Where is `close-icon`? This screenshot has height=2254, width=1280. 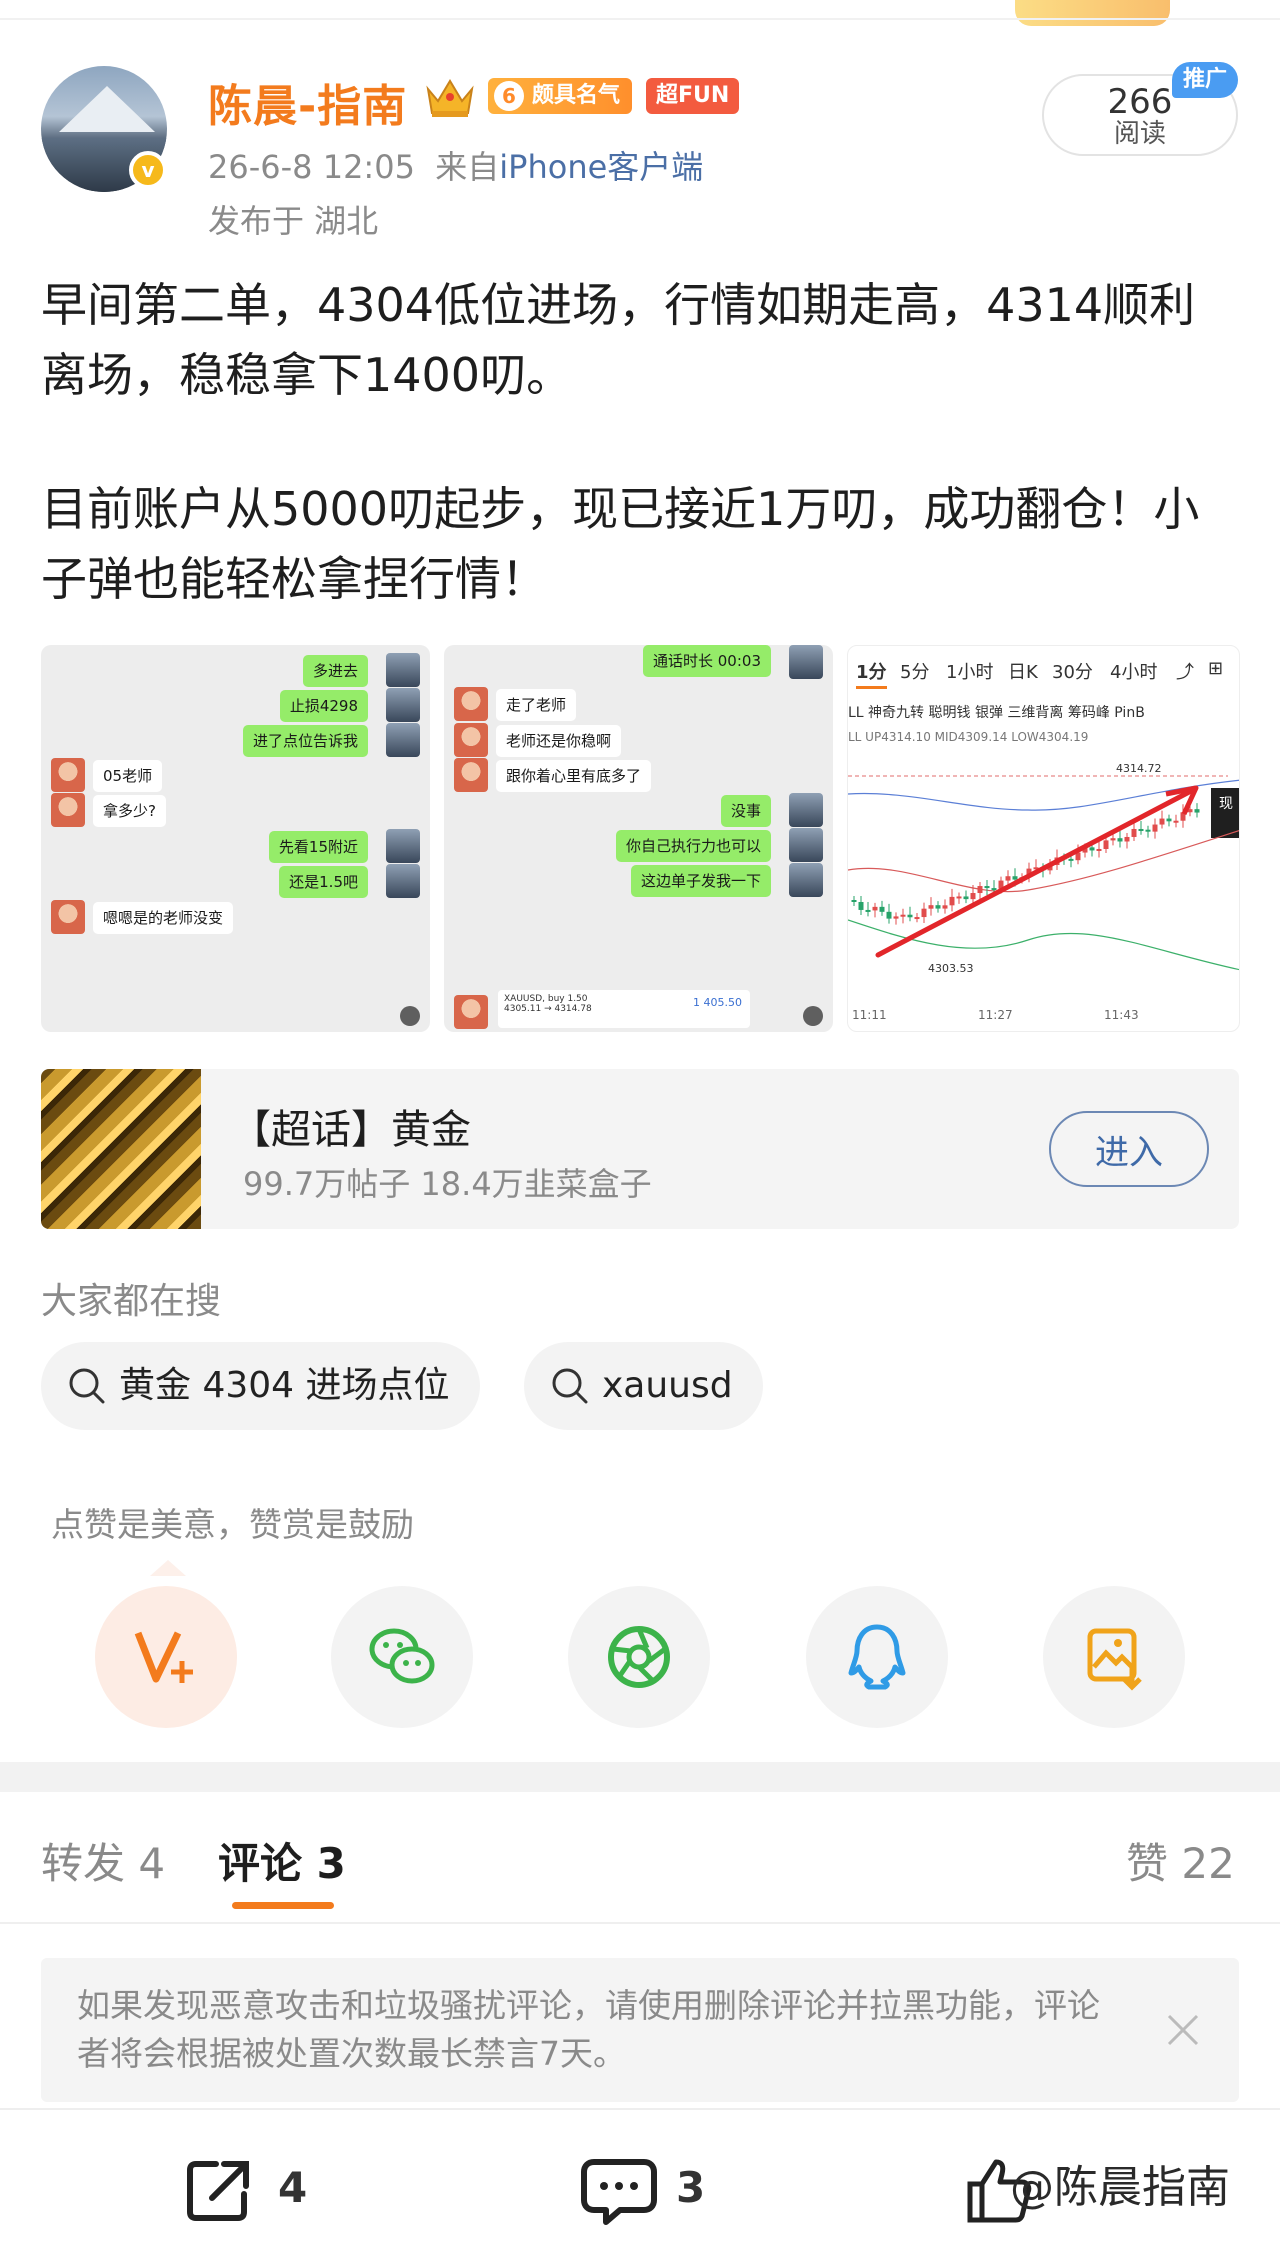 close-icon is located at coordinates (1183, 2030).